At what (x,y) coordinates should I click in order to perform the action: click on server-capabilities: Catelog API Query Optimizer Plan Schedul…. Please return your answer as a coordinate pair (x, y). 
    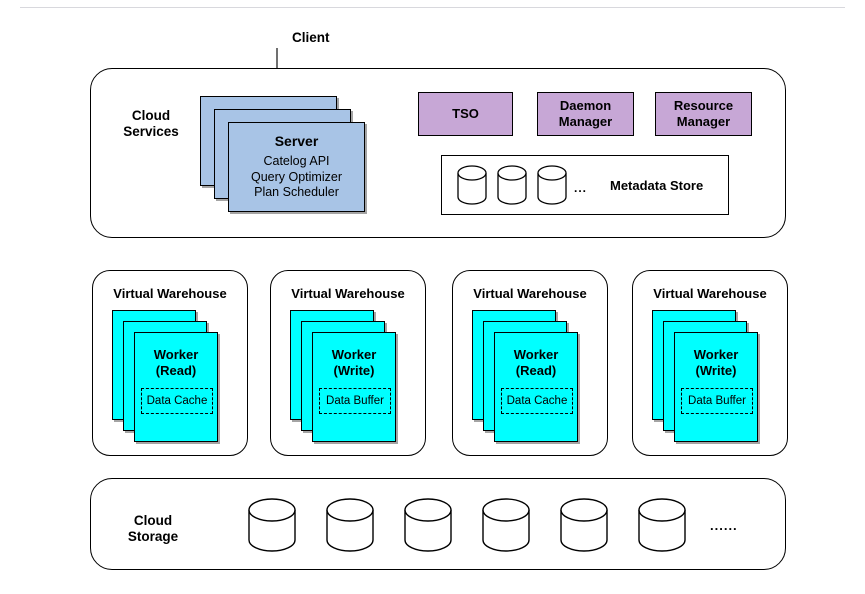
    Looking at the image, I should click on (296, 176).